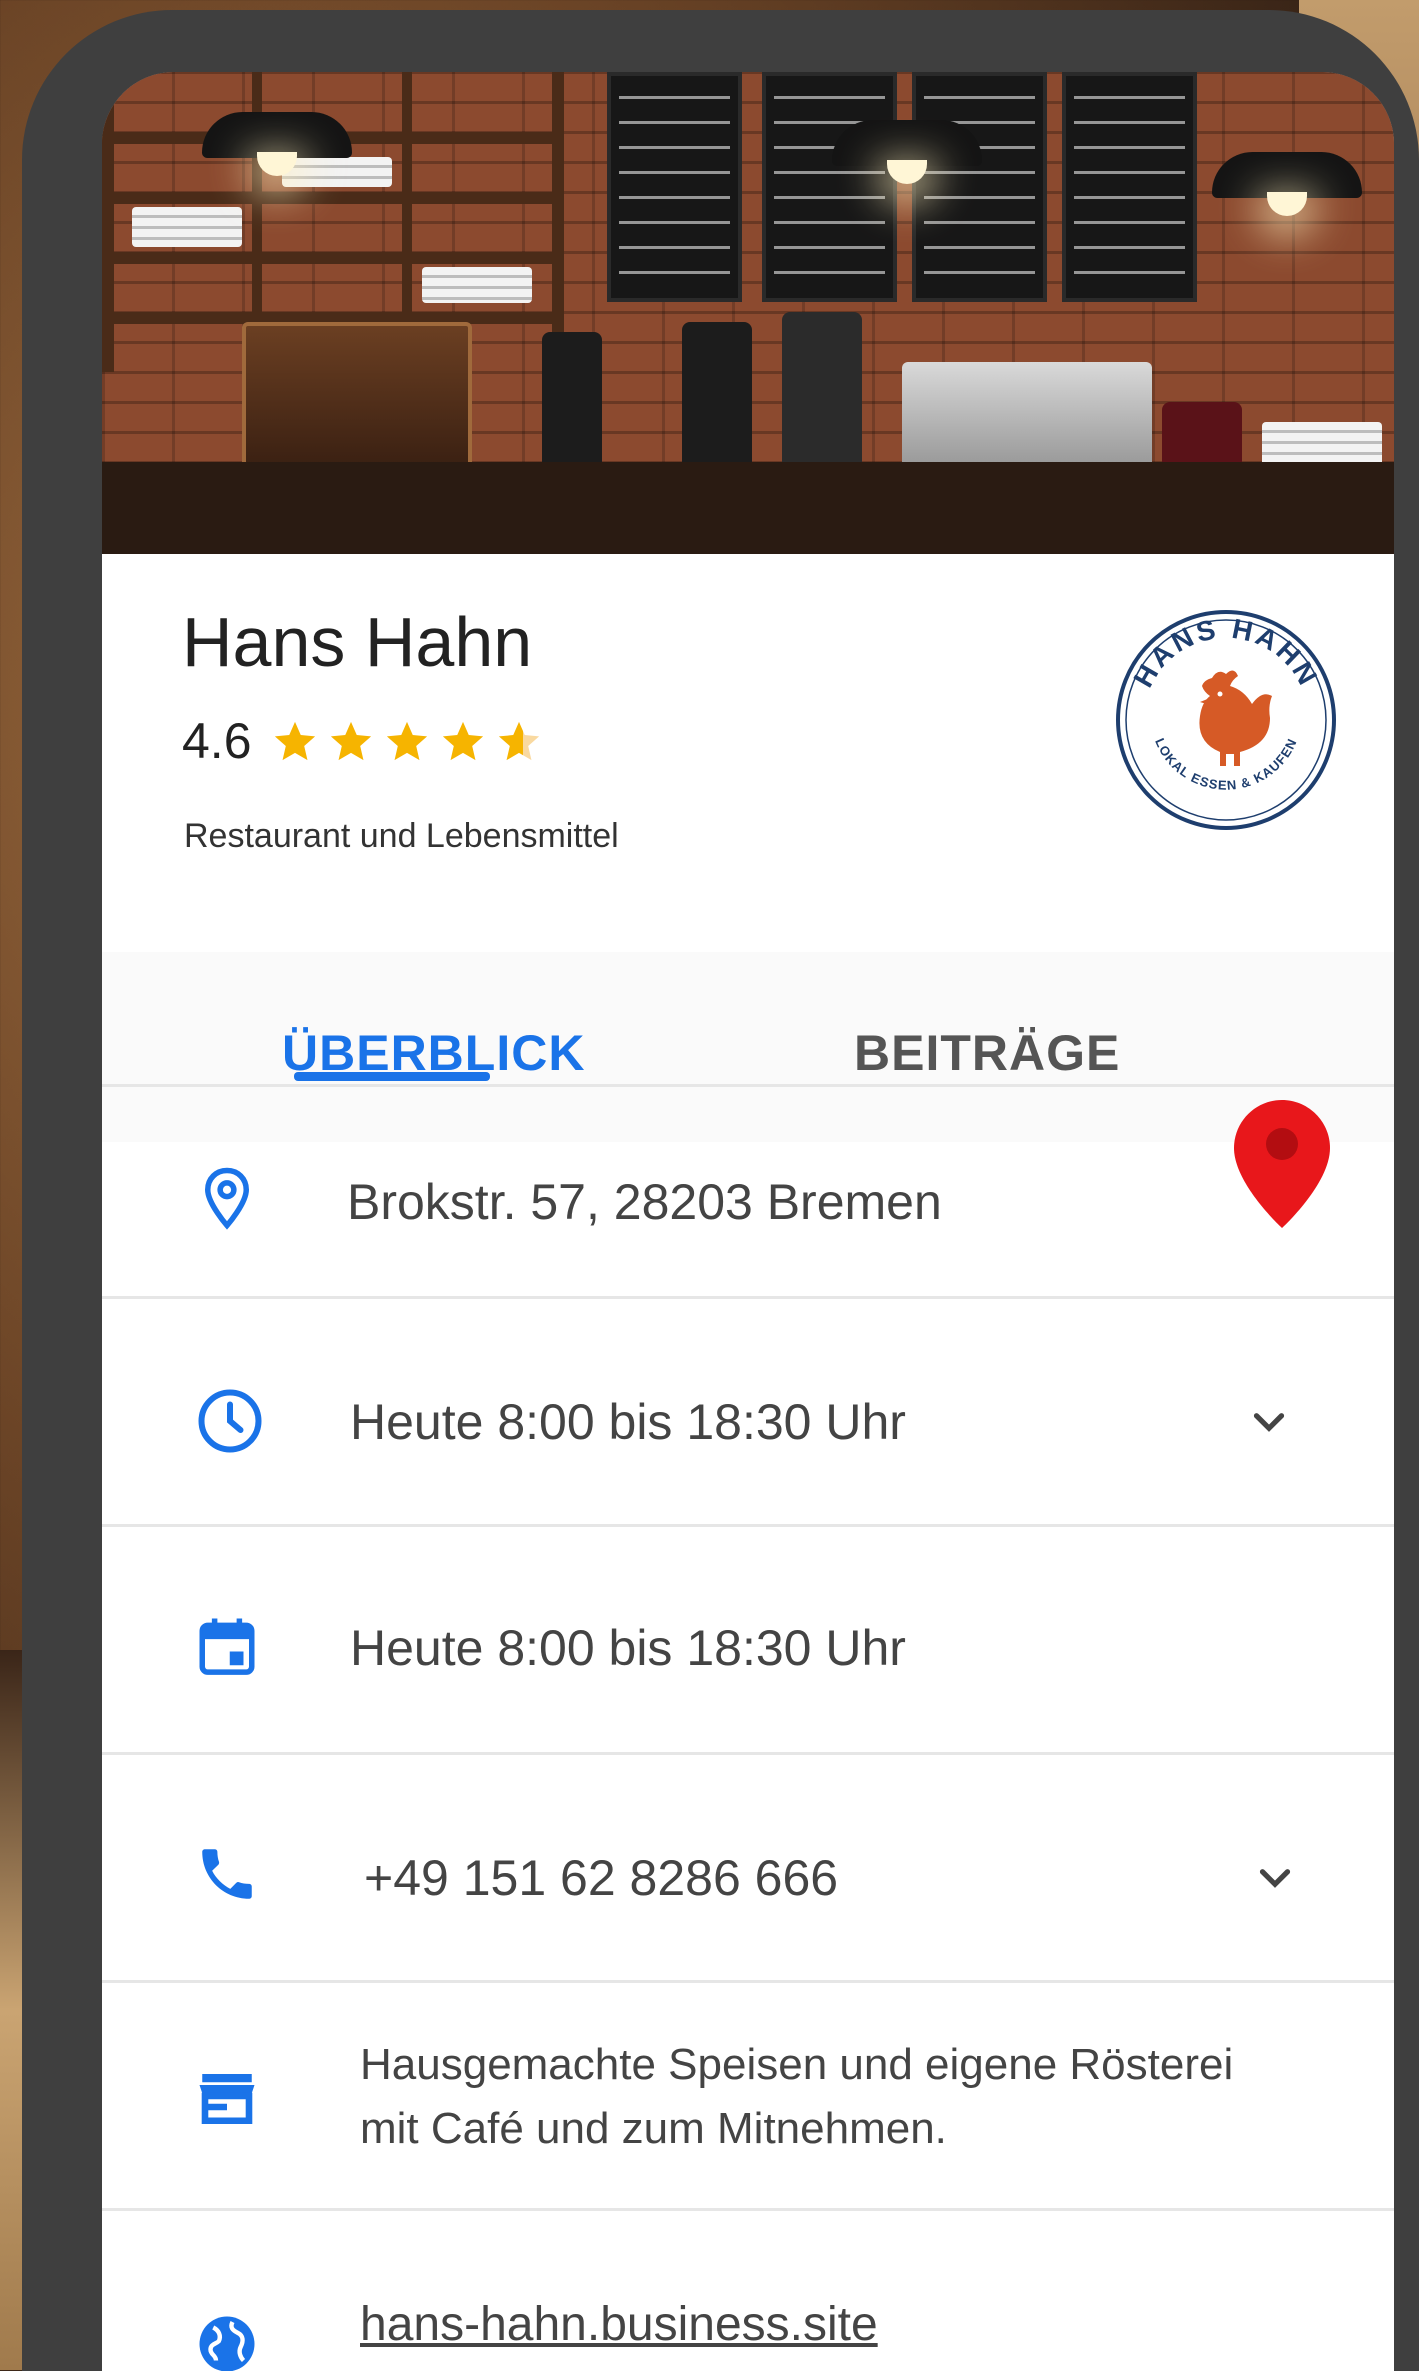  What do you see at coordinates (572, 407) in the screenshot?
I see `grinder` at bounding box center [572, 407].